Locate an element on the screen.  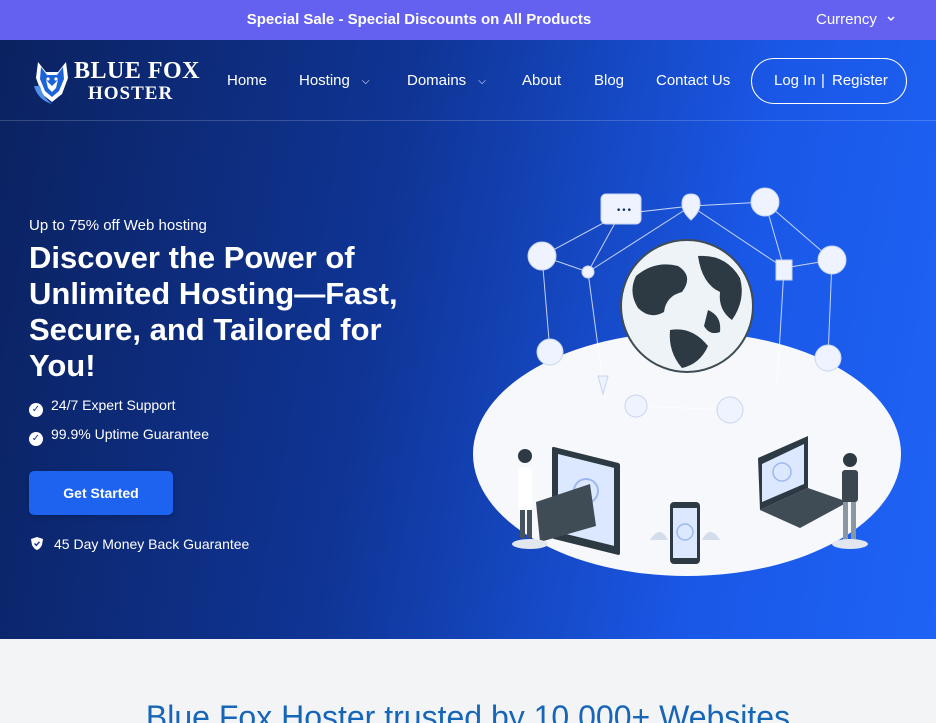
nav-hosting: Hosting ⌵ is located at coordinates (334, 80).